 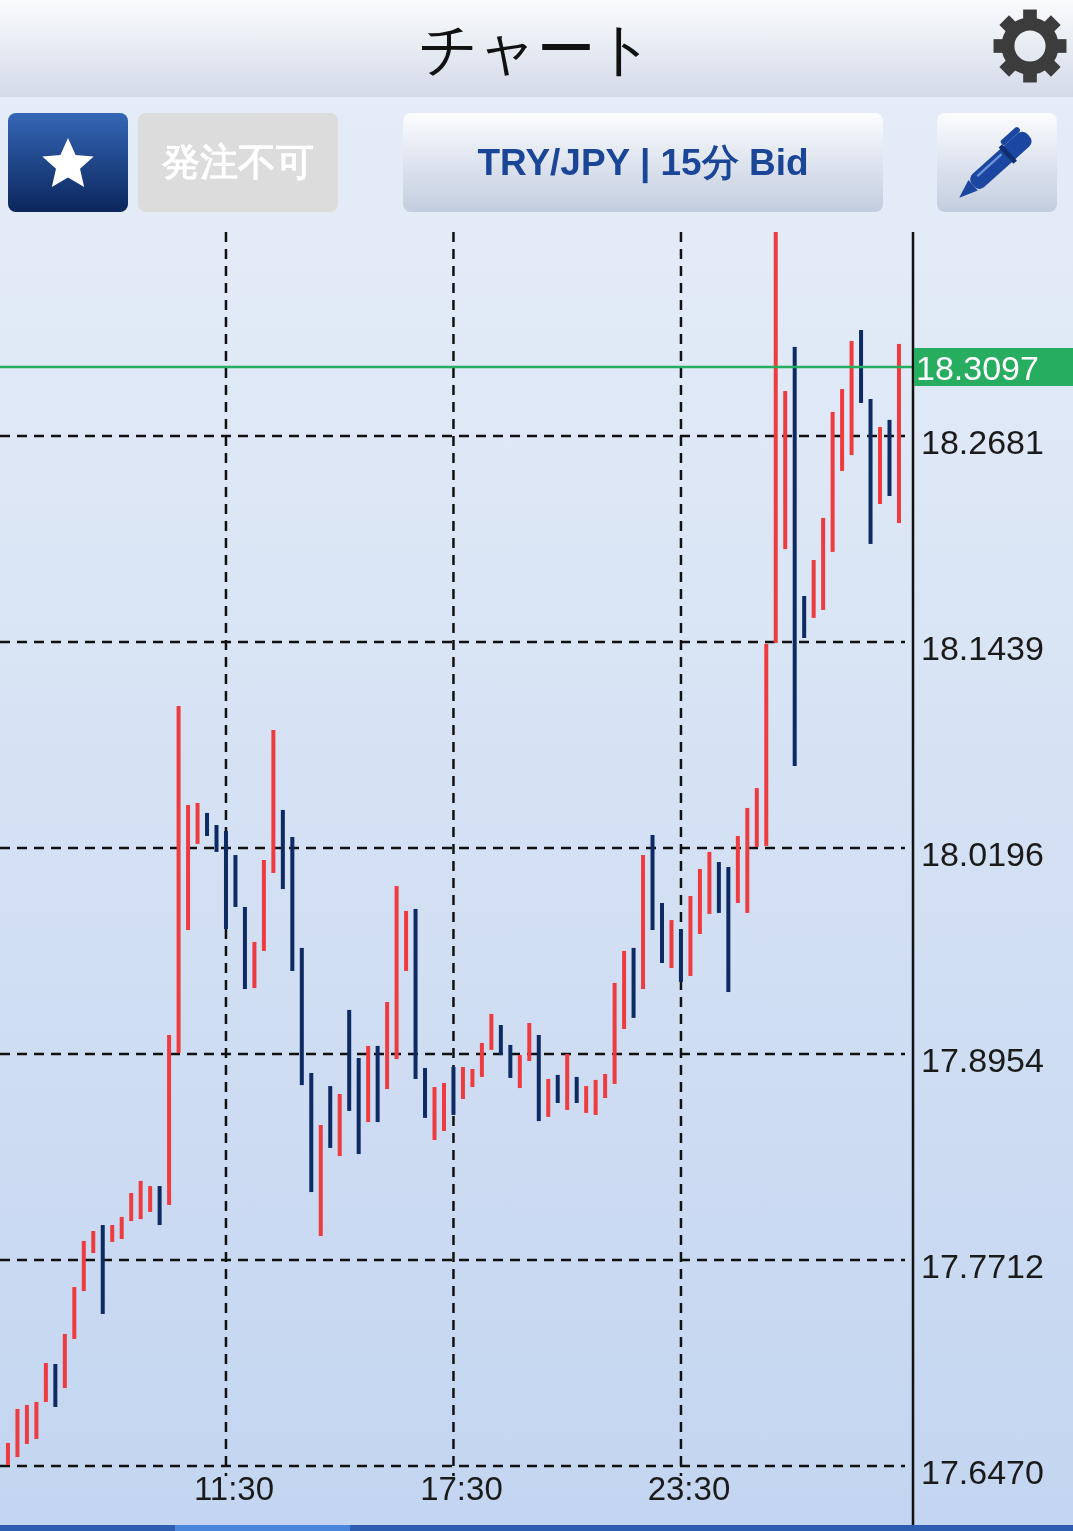 I want to click on time-axis-label: 23:30, so click(x=689, y=1488).